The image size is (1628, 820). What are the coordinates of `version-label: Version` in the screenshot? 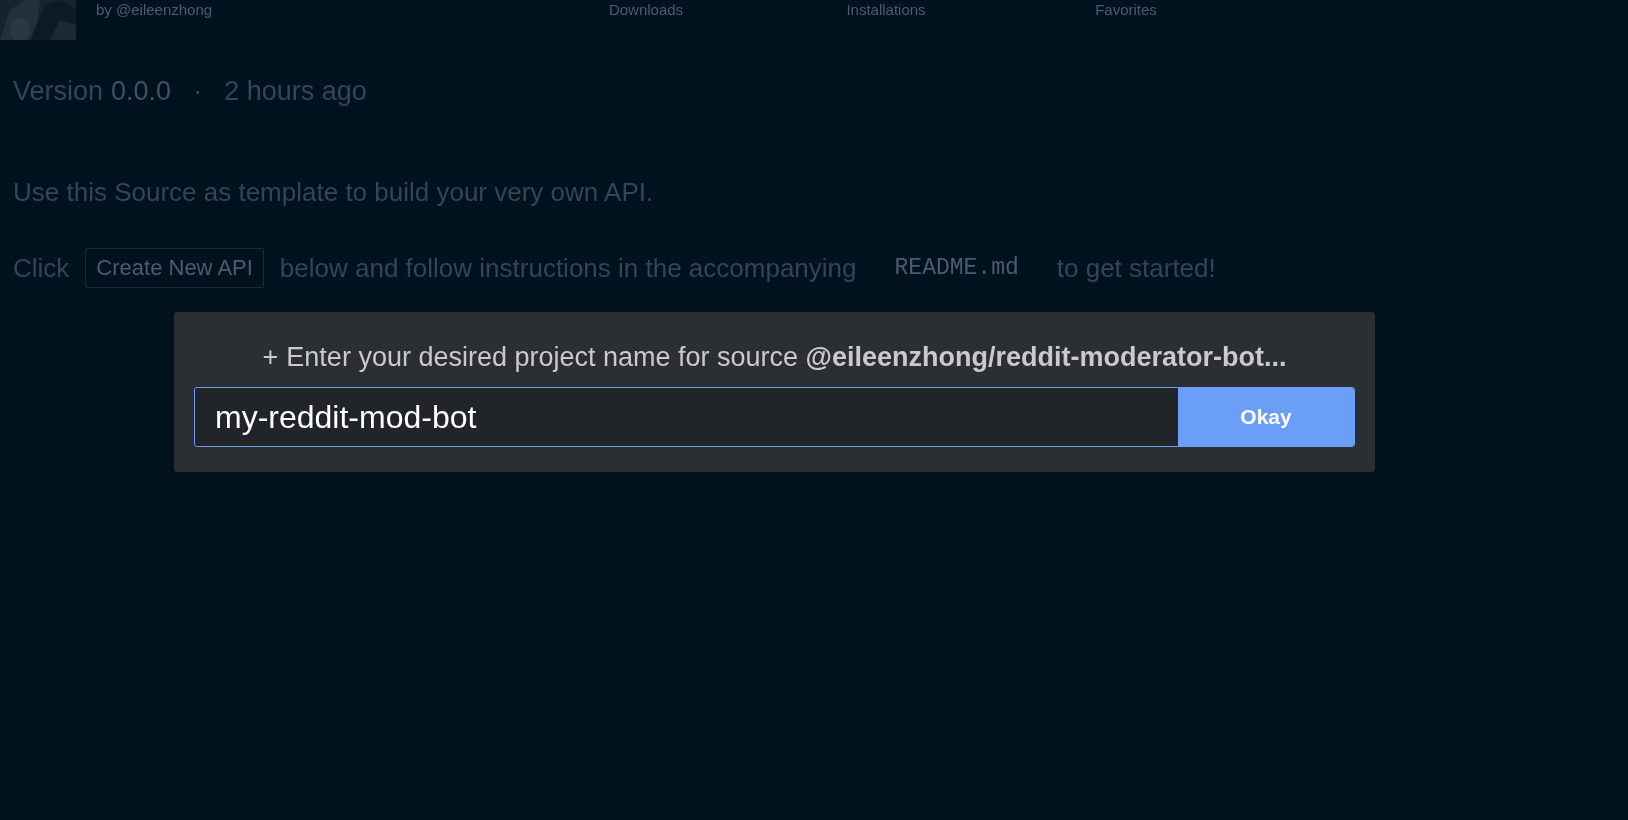 It's located at (58, 91).